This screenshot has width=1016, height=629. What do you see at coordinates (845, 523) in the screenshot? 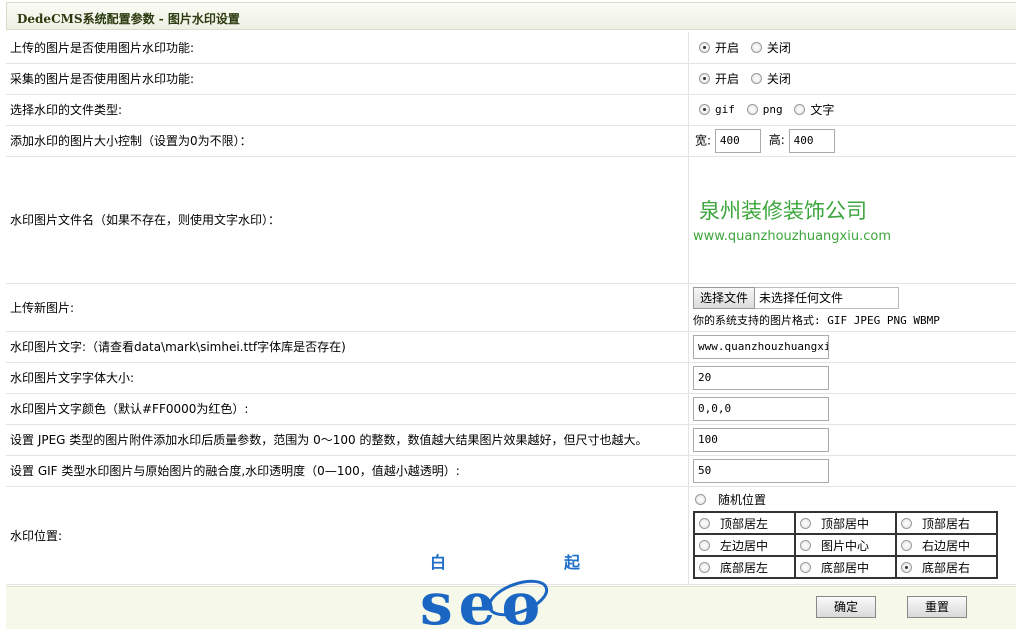
I see `position-top-center: 顶部居中` at bounding box center [845, 523].